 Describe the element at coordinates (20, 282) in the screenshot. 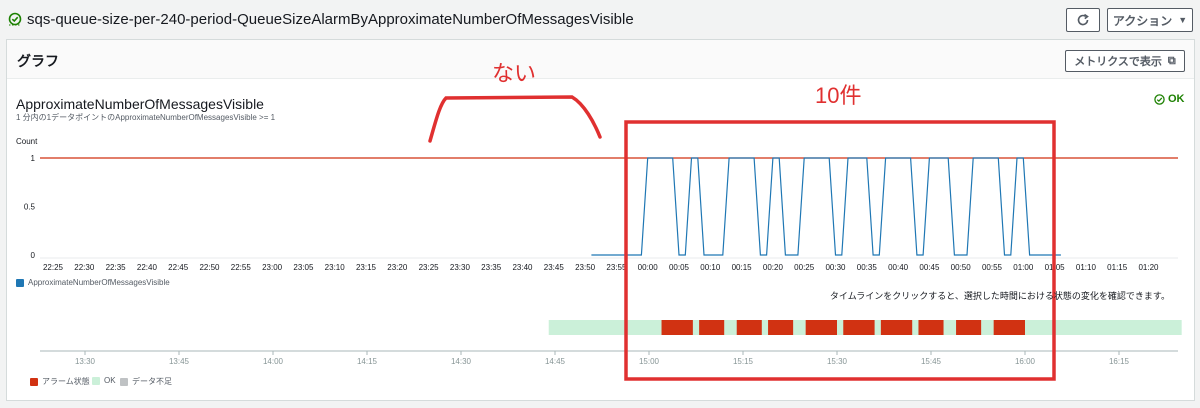

I see `series-swatch` at that location.